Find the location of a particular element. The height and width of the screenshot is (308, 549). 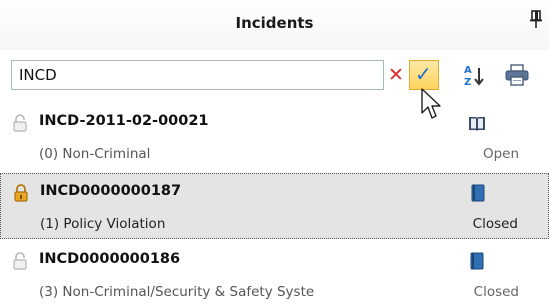

open-book-icon is located at coordinates (477, 124).